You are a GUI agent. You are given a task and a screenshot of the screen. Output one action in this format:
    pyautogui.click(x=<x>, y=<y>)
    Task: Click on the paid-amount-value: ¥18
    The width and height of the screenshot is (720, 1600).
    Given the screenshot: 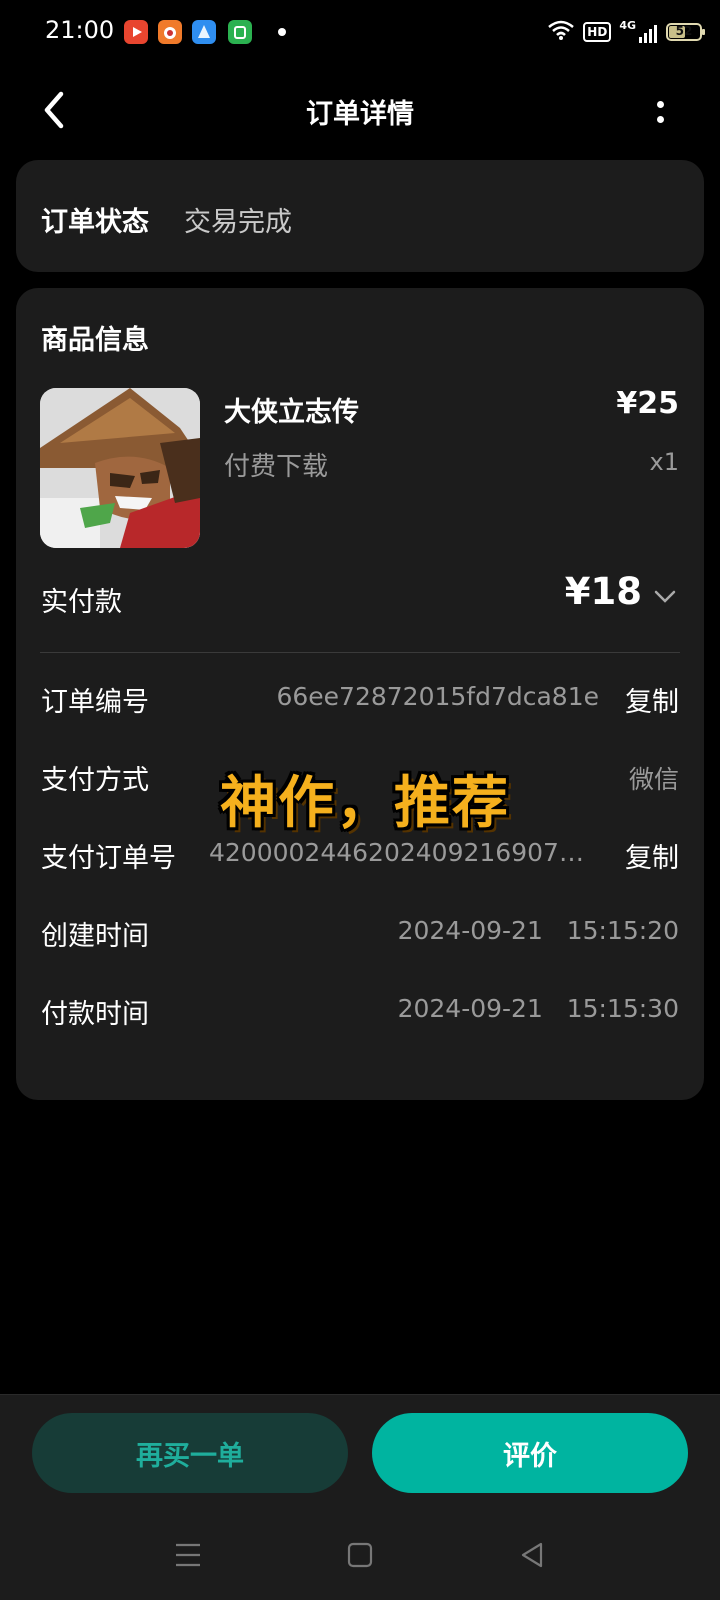 What is the action you would take?
    pyautogui.click(x=603, y=591)
    